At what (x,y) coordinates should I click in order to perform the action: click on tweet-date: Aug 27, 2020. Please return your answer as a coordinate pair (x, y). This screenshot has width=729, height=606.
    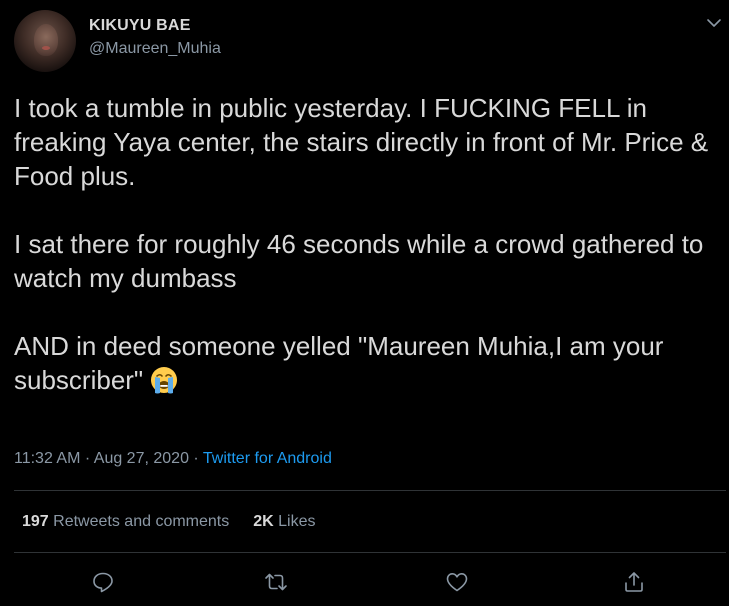
    Looking at the image, I should click on (141, 458).